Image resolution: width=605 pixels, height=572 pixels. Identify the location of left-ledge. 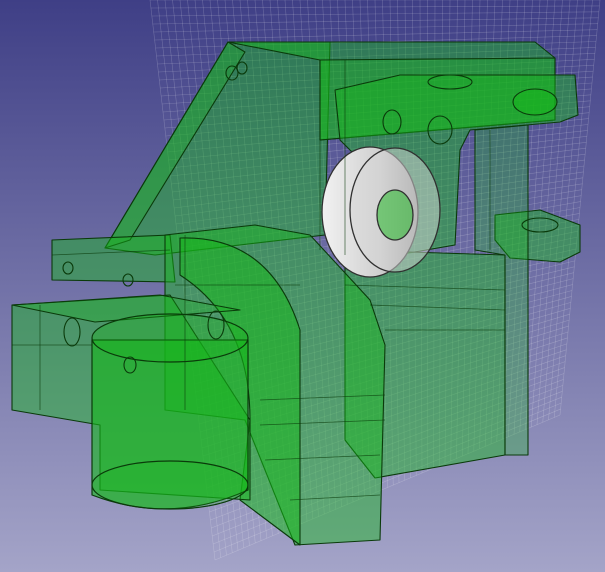
(113, 258).